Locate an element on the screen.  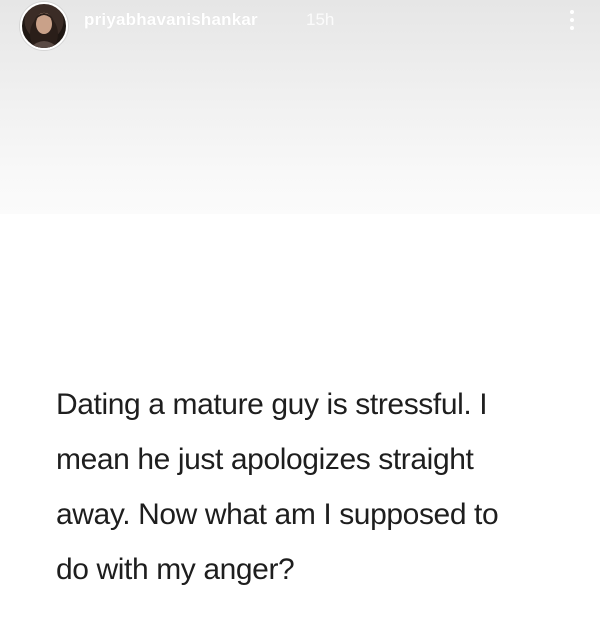
more-options-button is located at coordinates (572, 20).